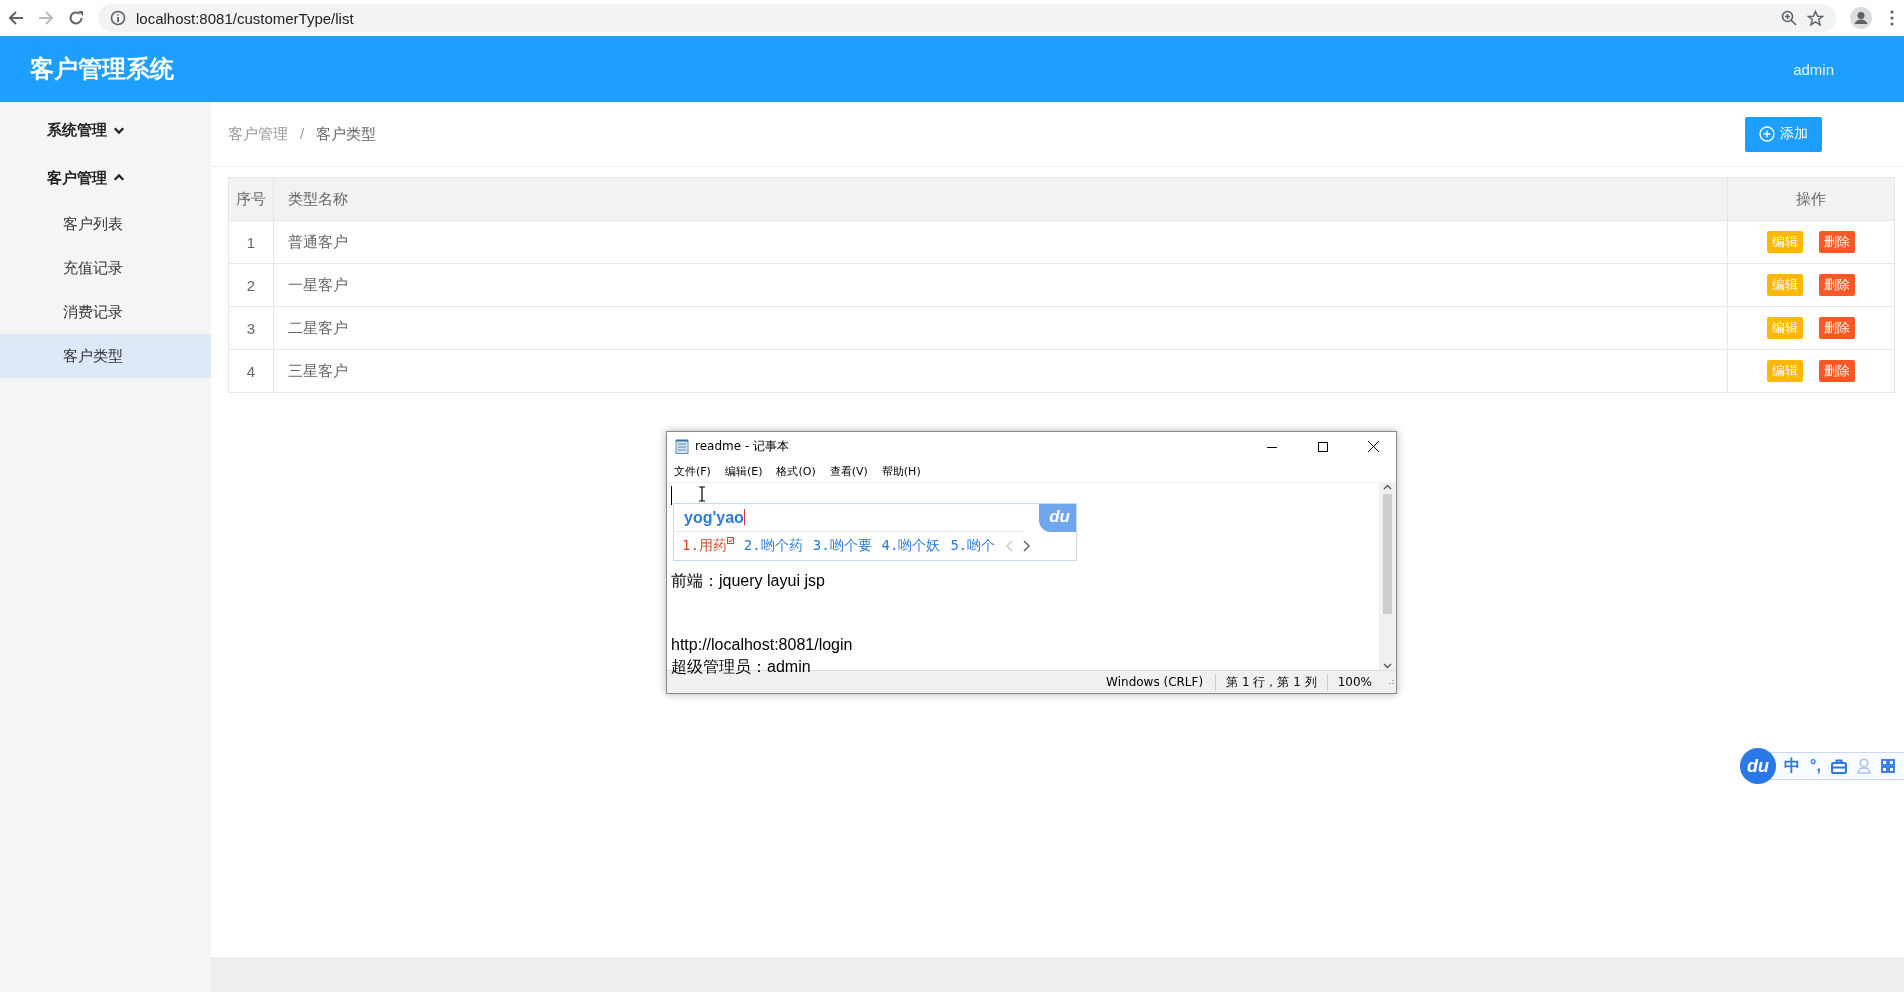 This screenshot has height=992, width=1904. What do you see at coordinates (1838, 766) in the screenshot?
I see `briefcase-icon` at bounding box center [1838, 766].